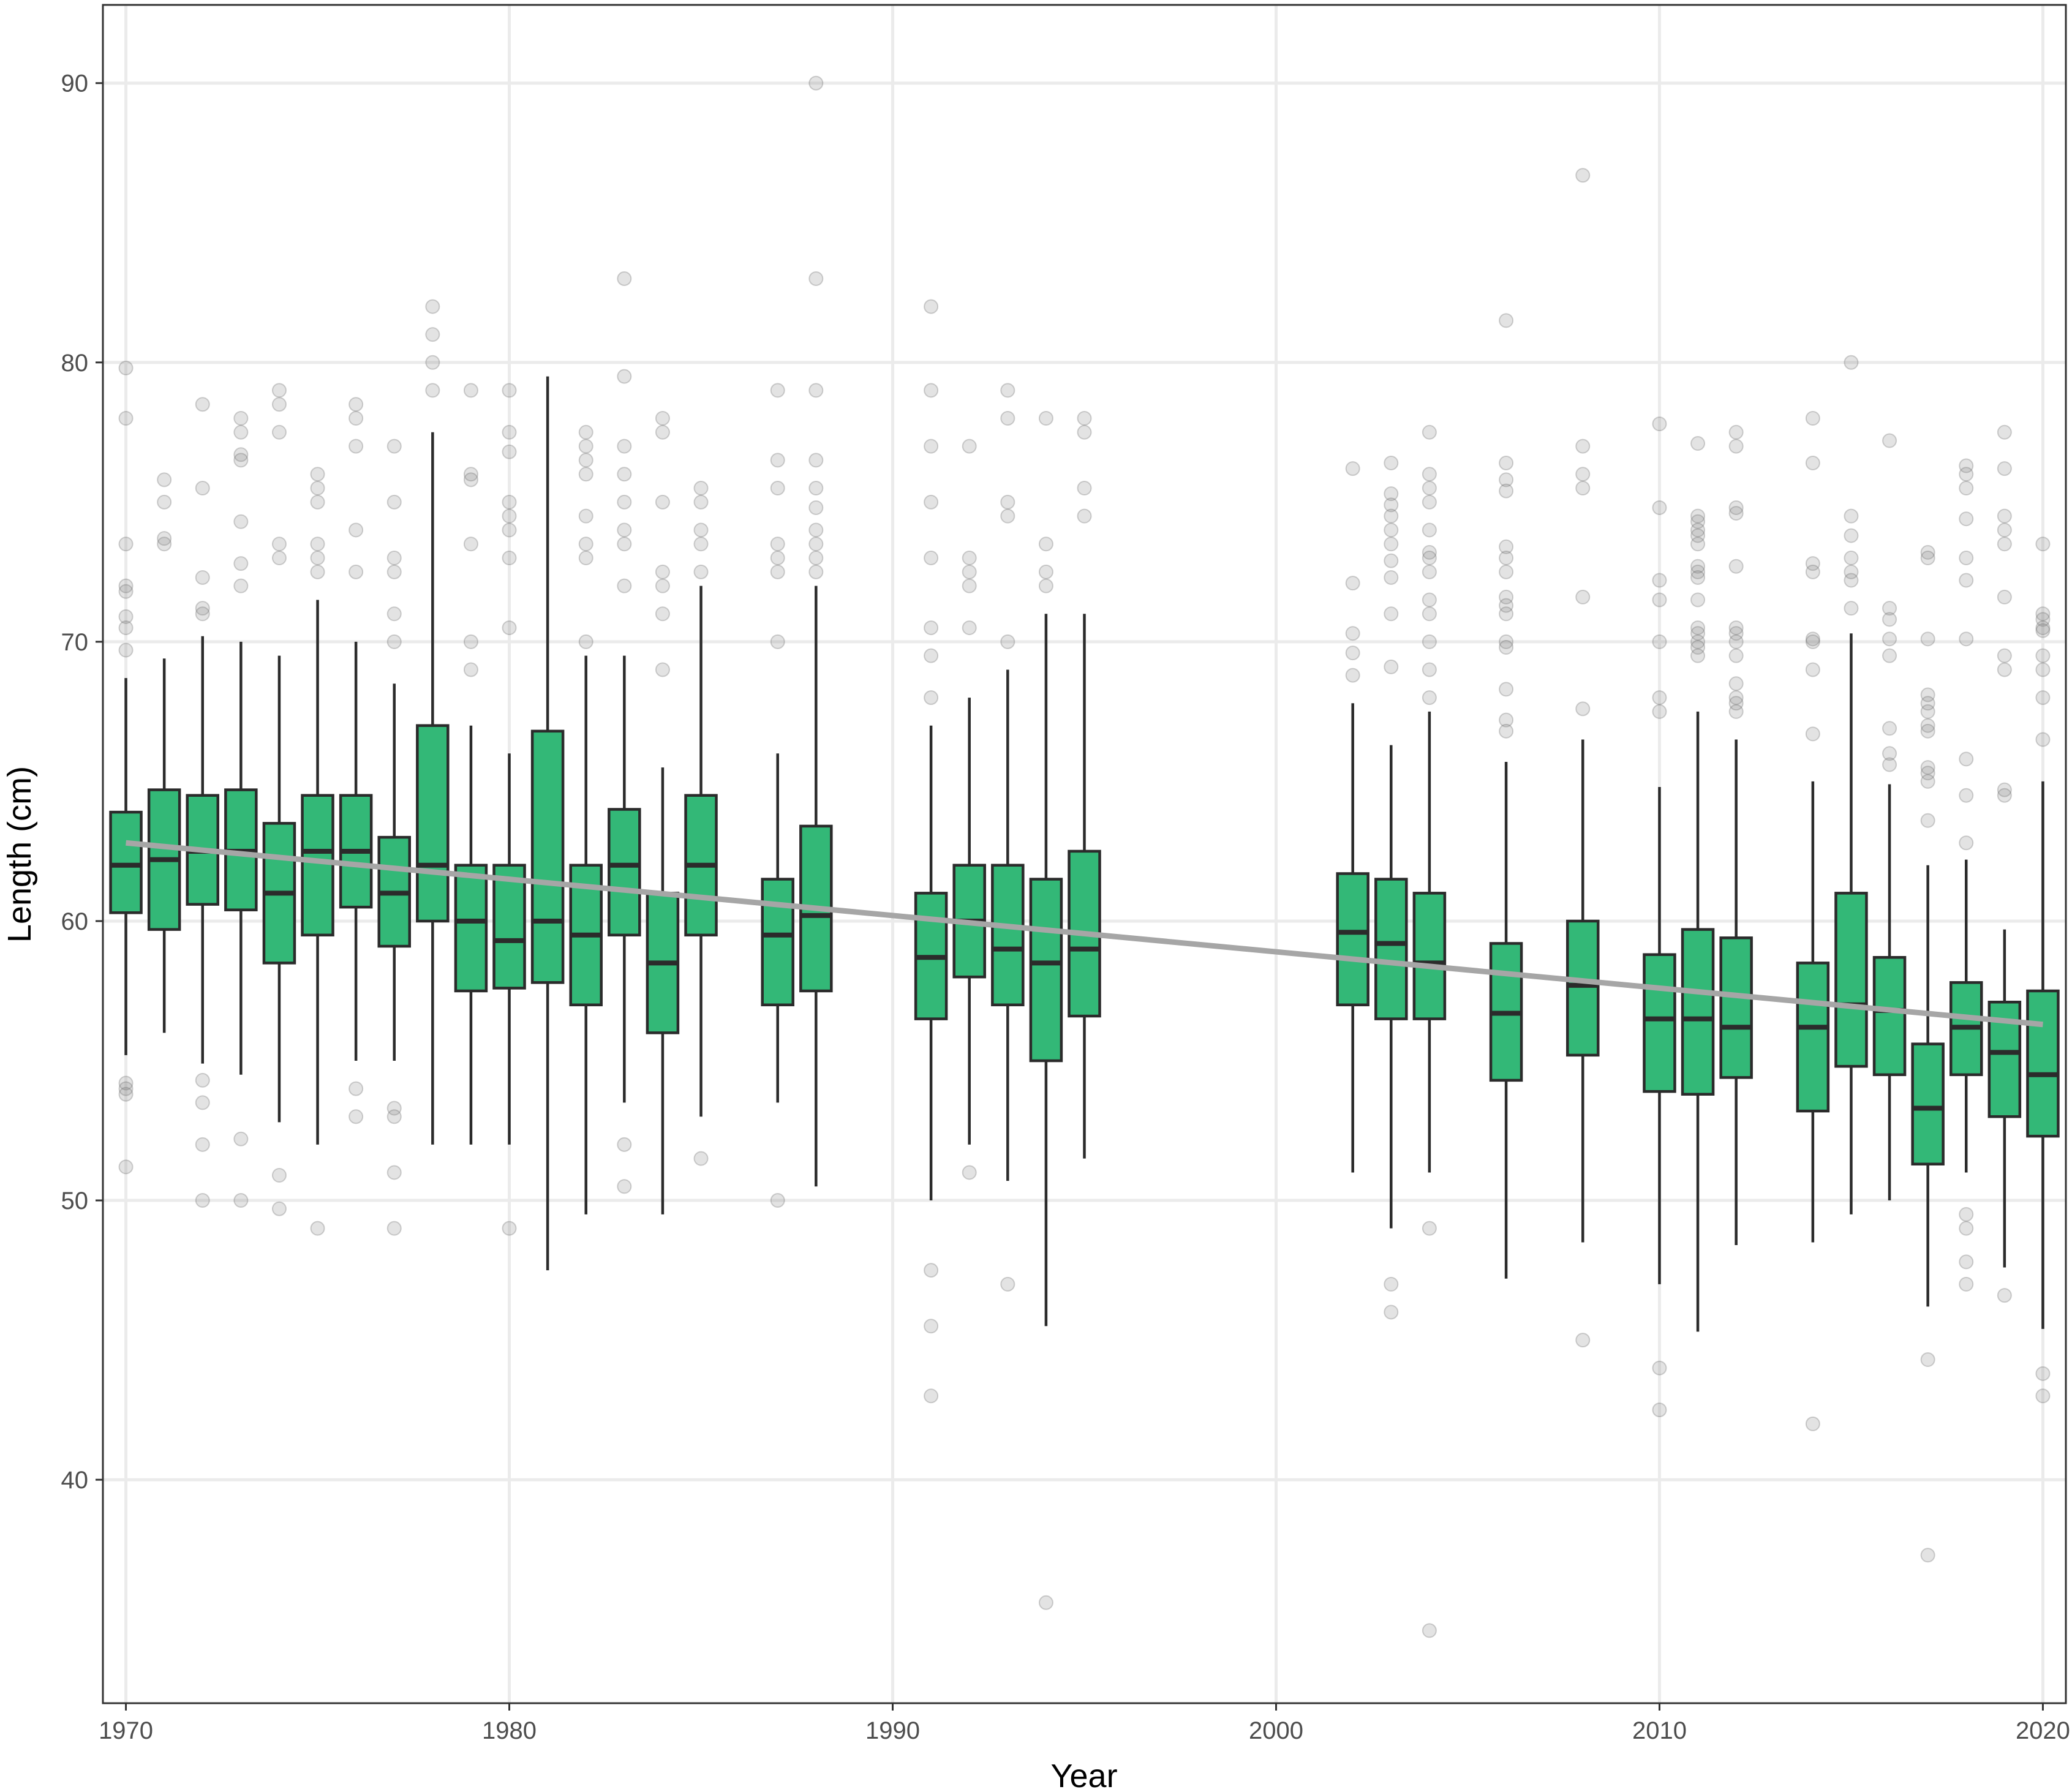 This screenshot has height=1792, width=2072. Describe the element at coordinates (75, 83) in the screenshot. I see `y-tick-label: 90` at that location.